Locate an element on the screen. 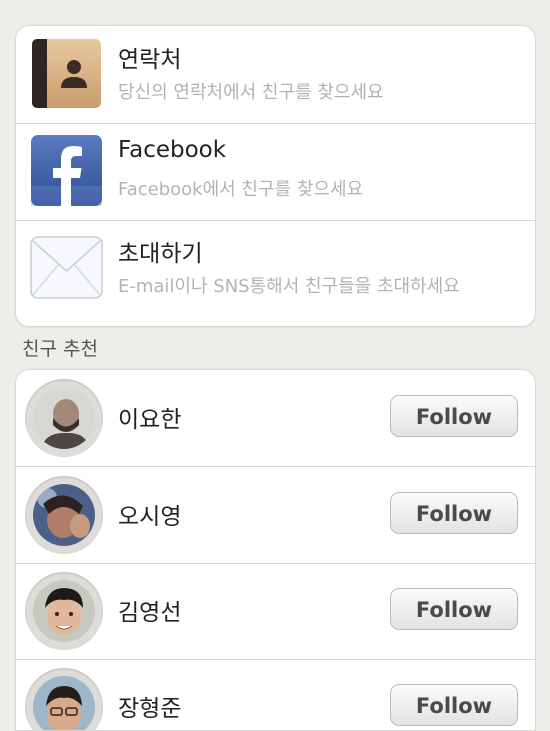 The image size is (550, 731). friend-name: 오시영 is located at coordinates (150, 517).